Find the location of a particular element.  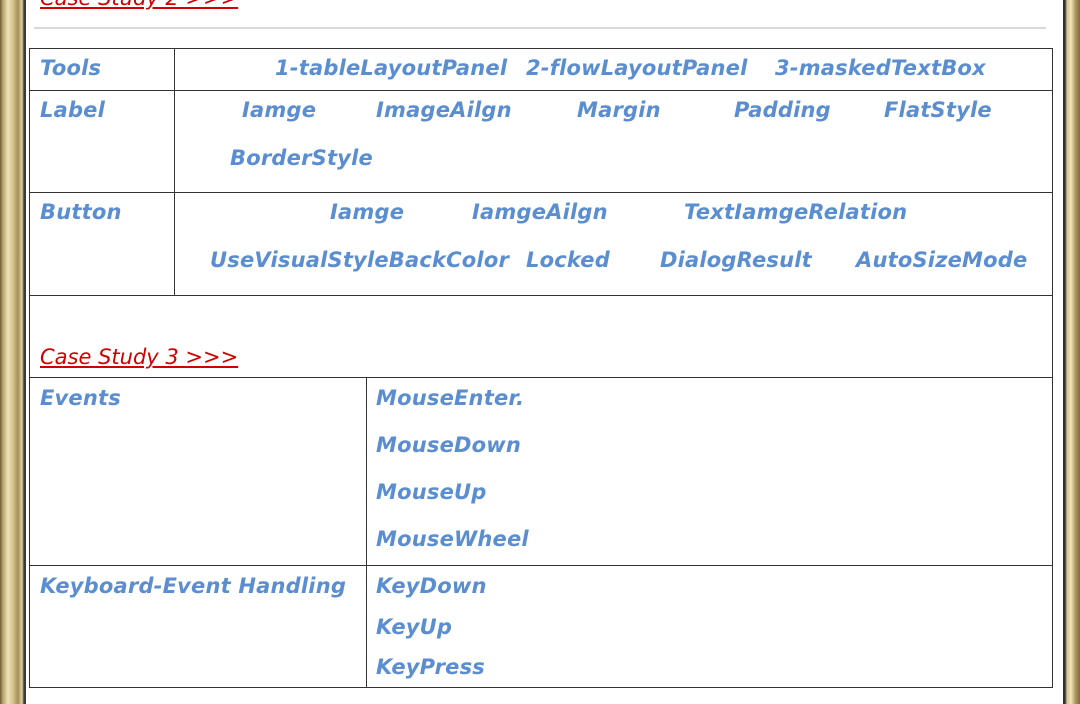

label-item: FlatStyle is located at coordinates (938, 110).